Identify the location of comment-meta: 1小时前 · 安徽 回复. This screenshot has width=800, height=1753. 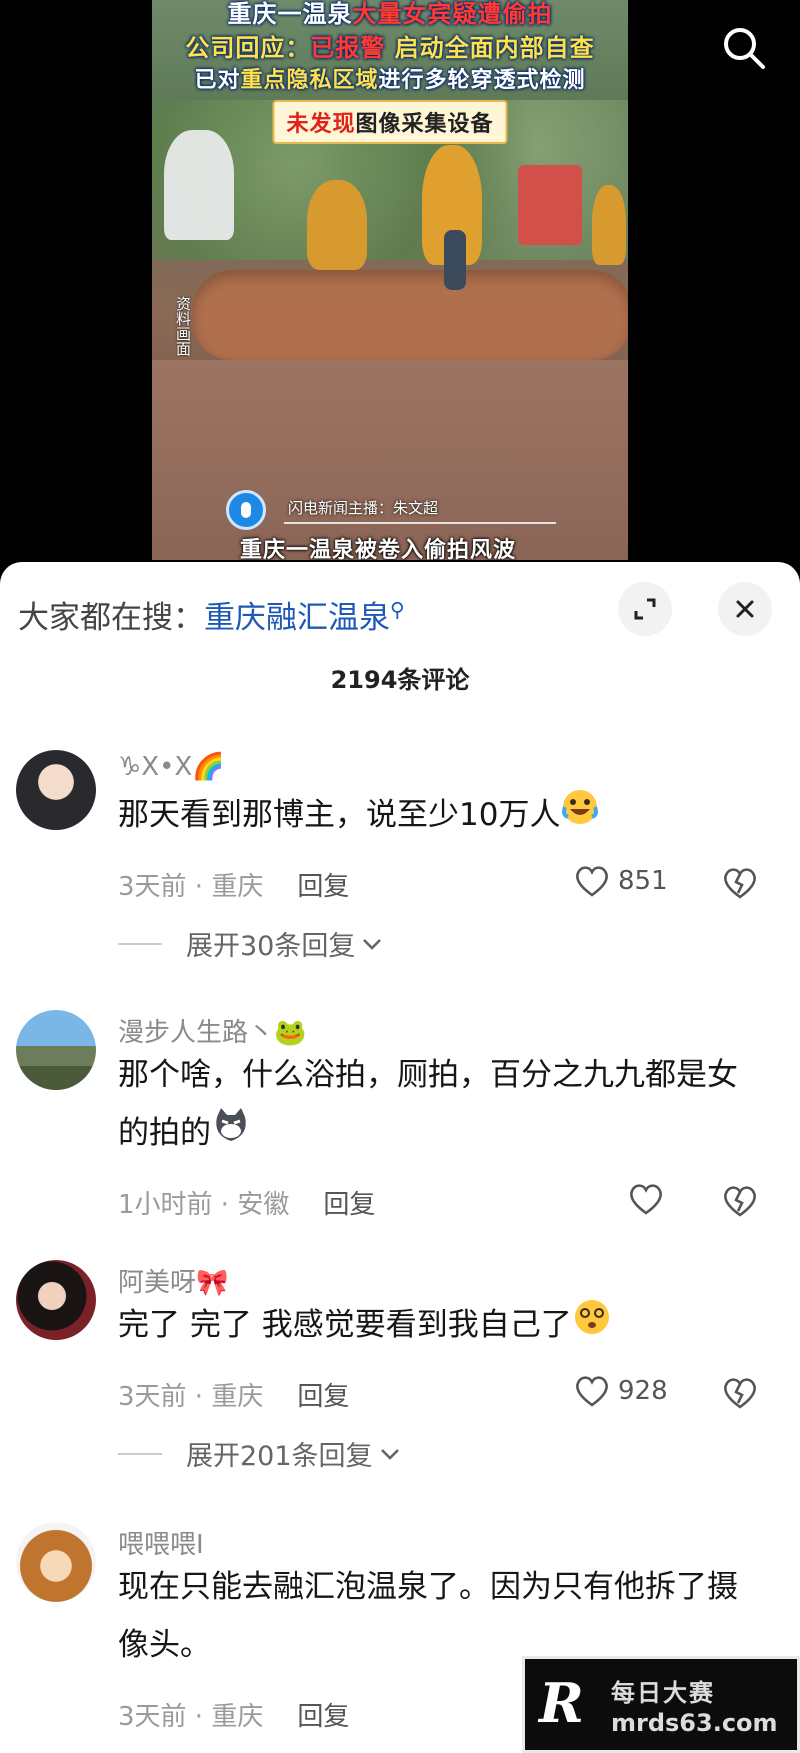
(246, 1202).